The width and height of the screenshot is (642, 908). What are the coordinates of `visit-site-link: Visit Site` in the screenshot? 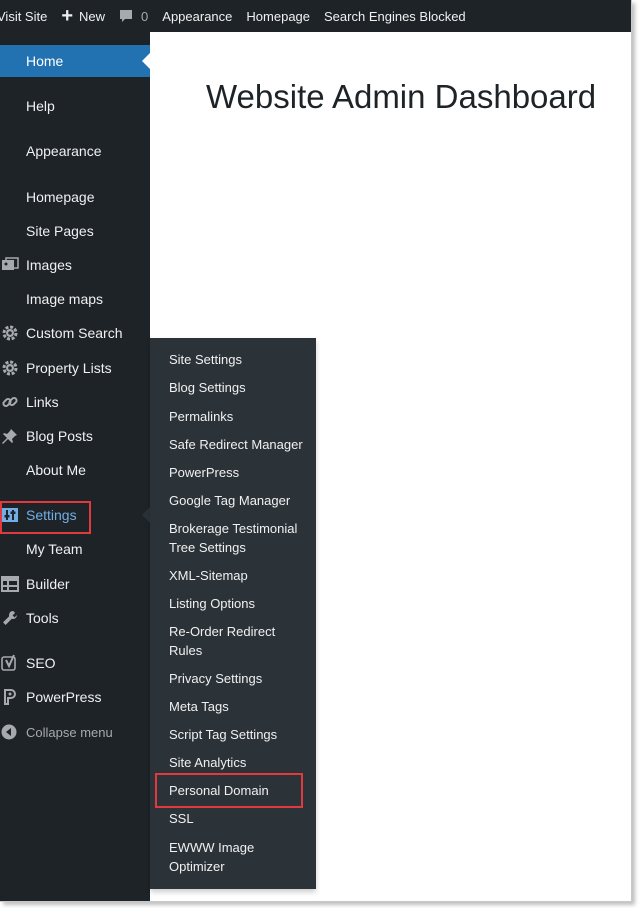 It's located at (27, 16).